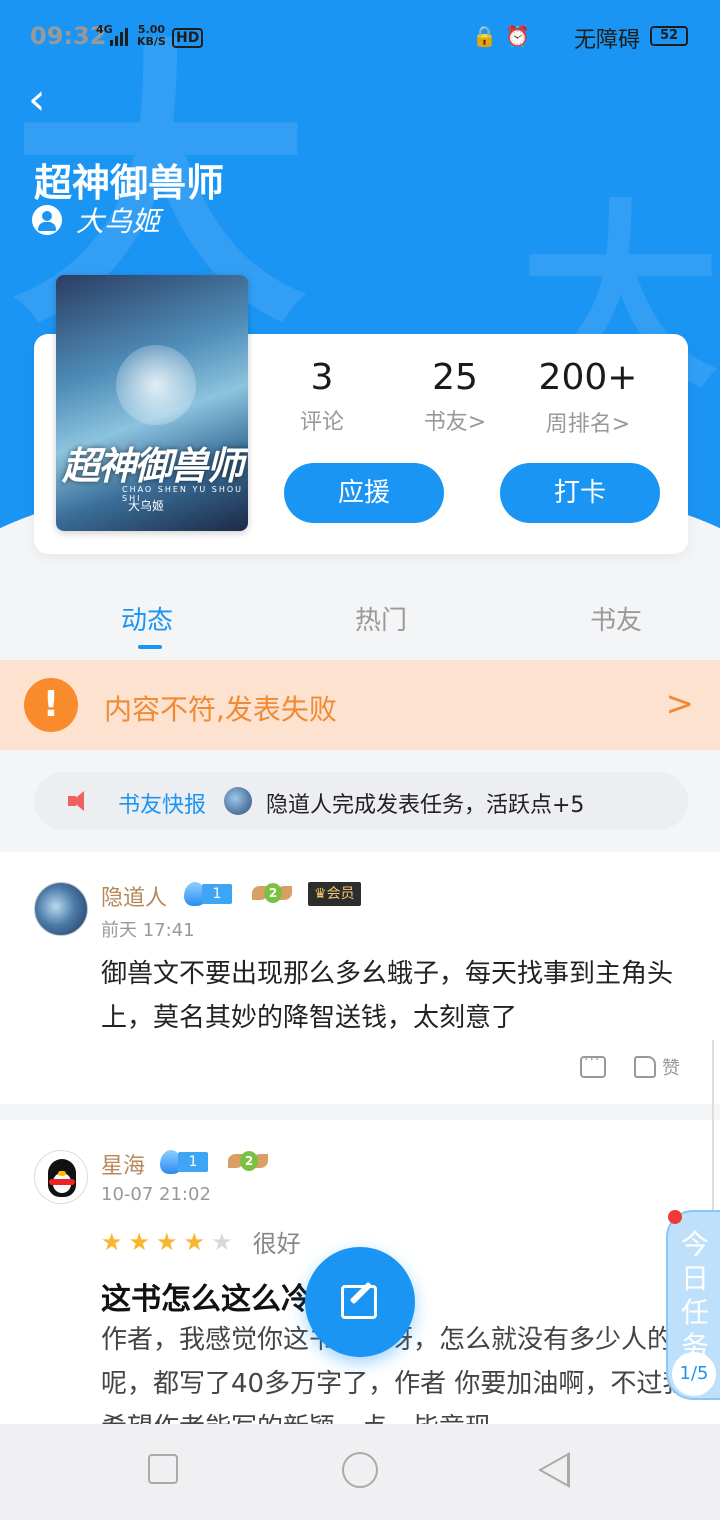 This screenshot has height=1520, width=720. I want to click on notification-dot, so click(675, 1217).